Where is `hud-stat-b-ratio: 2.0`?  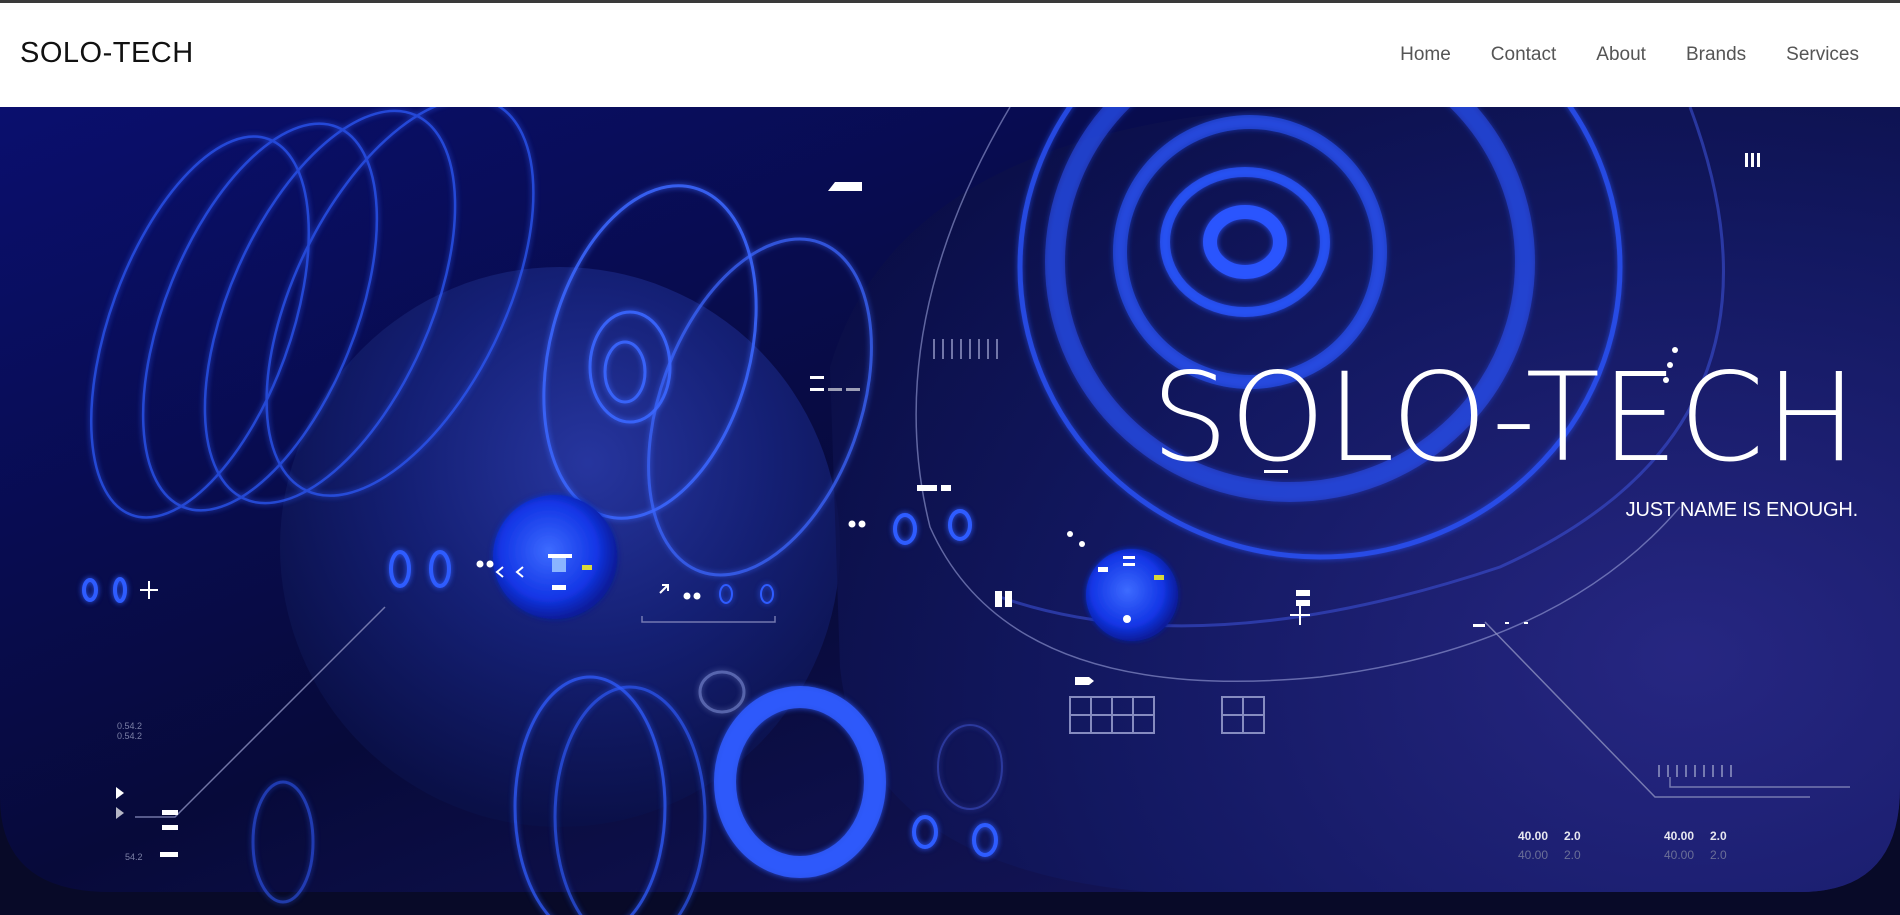 hud-stat-b-ratio: 2.0 is located at coordinates (1718, 836).